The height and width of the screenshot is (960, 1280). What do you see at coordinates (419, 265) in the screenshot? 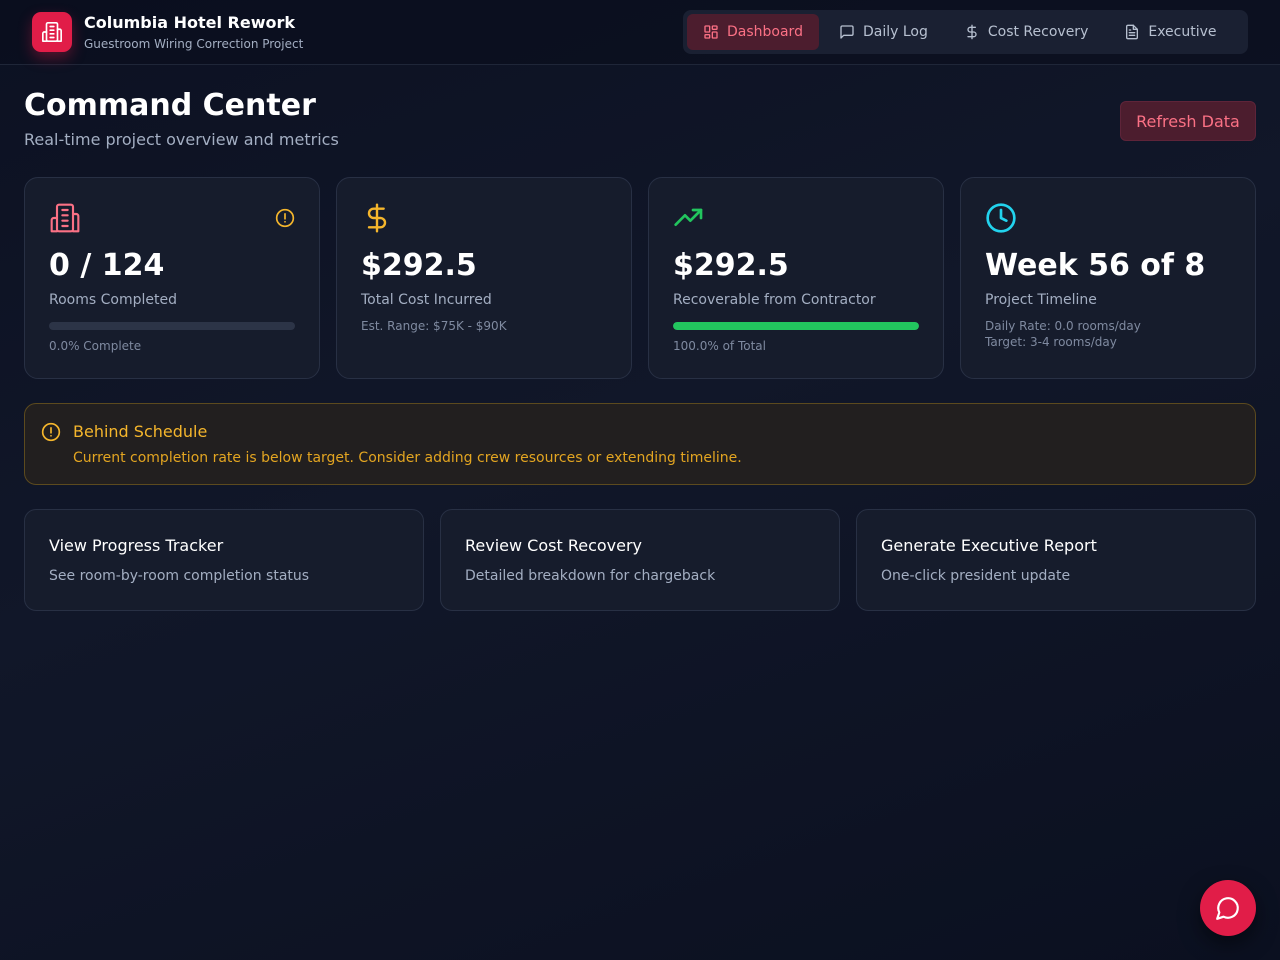
I see `total-cost-value: $292.5` at bounding box center [419, 265].